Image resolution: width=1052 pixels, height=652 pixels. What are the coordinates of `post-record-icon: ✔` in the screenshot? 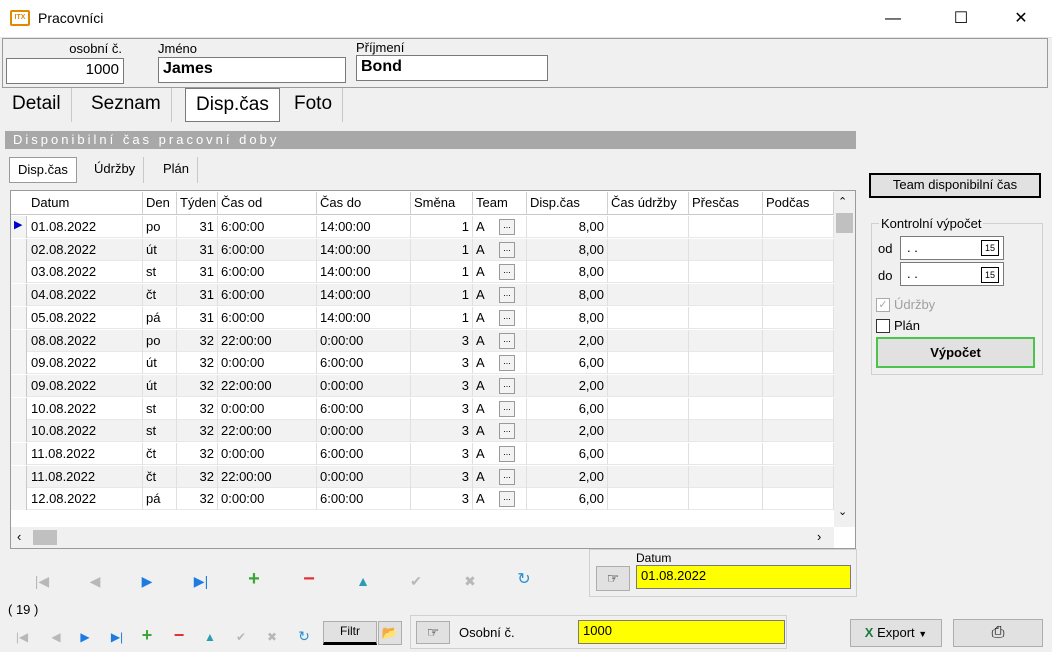 It's located at (416, 581).